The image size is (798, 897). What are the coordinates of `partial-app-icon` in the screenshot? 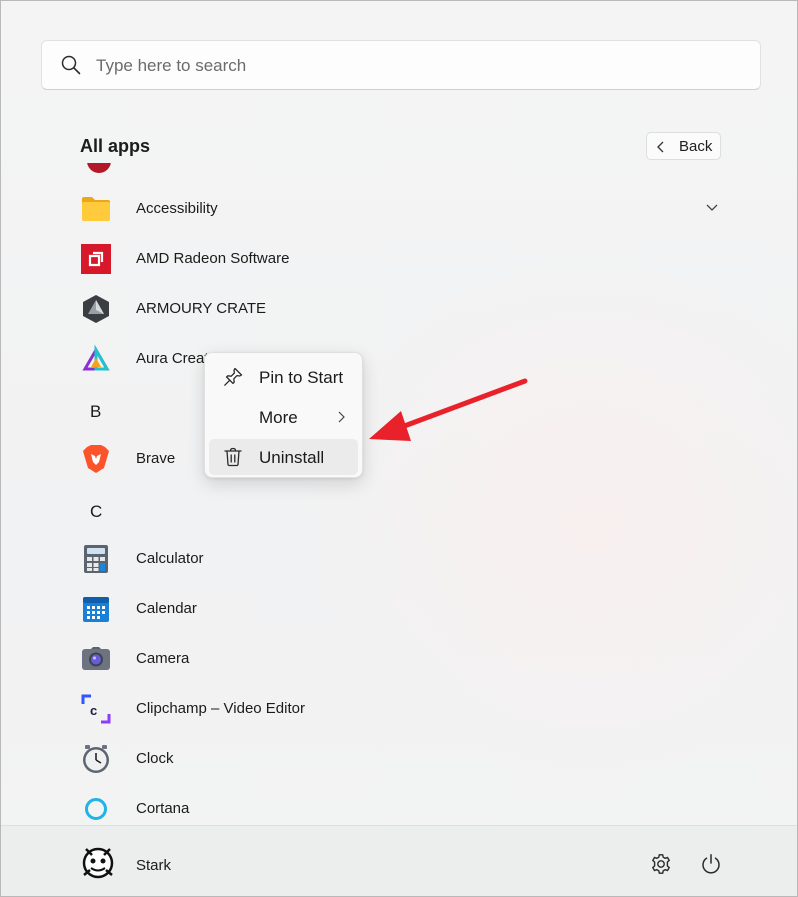 It's located at (99, 168).